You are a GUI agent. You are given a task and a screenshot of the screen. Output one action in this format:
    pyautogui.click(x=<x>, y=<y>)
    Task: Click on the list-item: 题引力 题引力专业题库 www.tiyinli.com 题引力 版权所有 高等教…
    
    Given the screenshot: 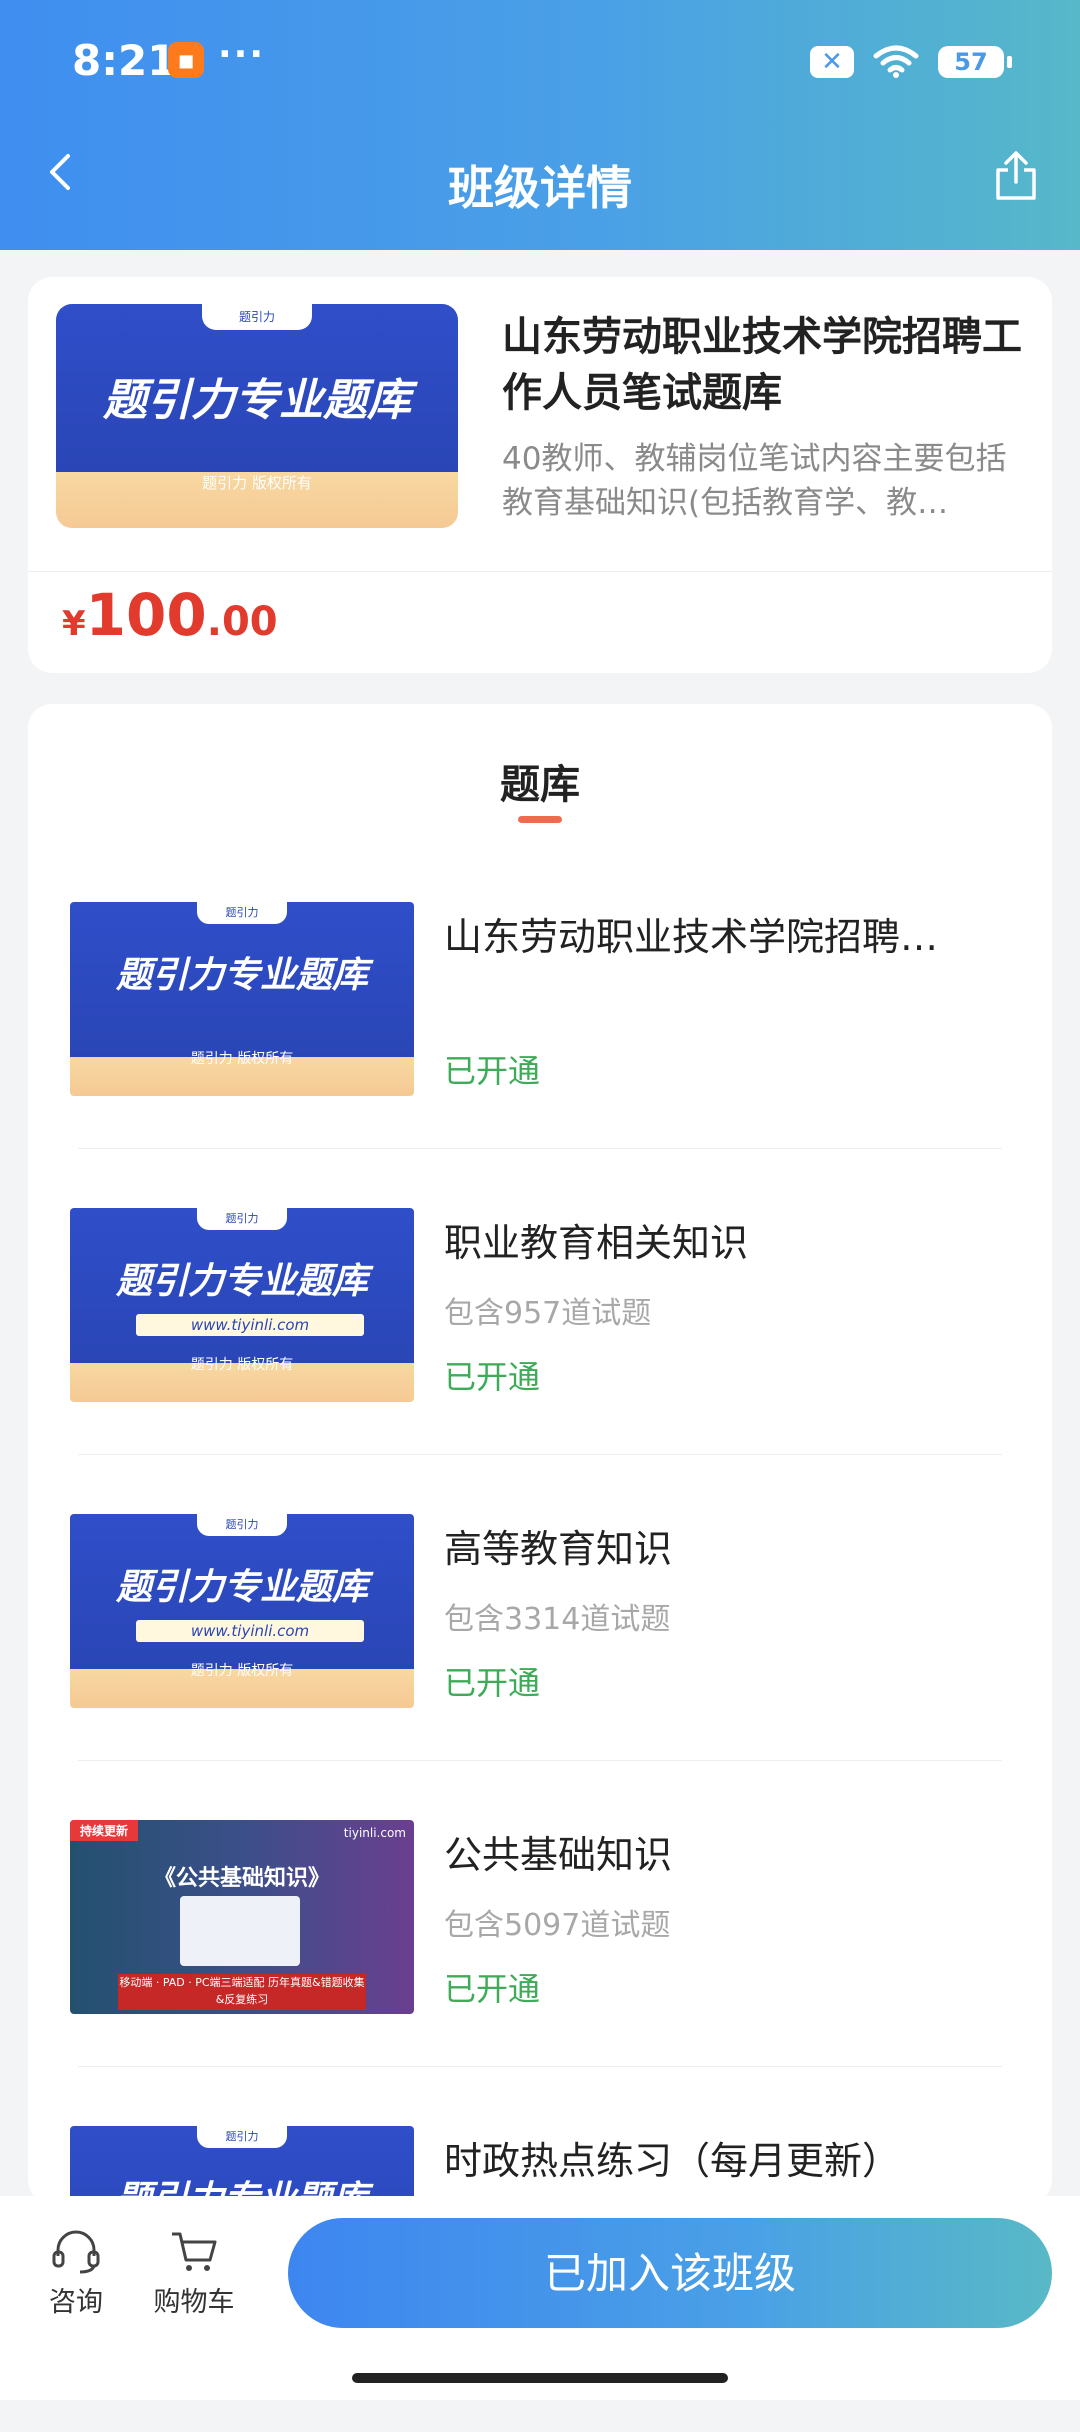 What is the action you would take?
    pyautogui.click(x=540, y=1667)
    